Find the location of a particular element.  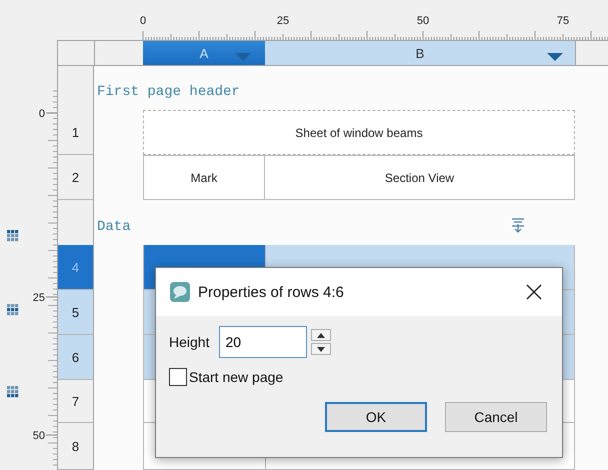

table-cell: Section View is located at coordinates (420, 177).